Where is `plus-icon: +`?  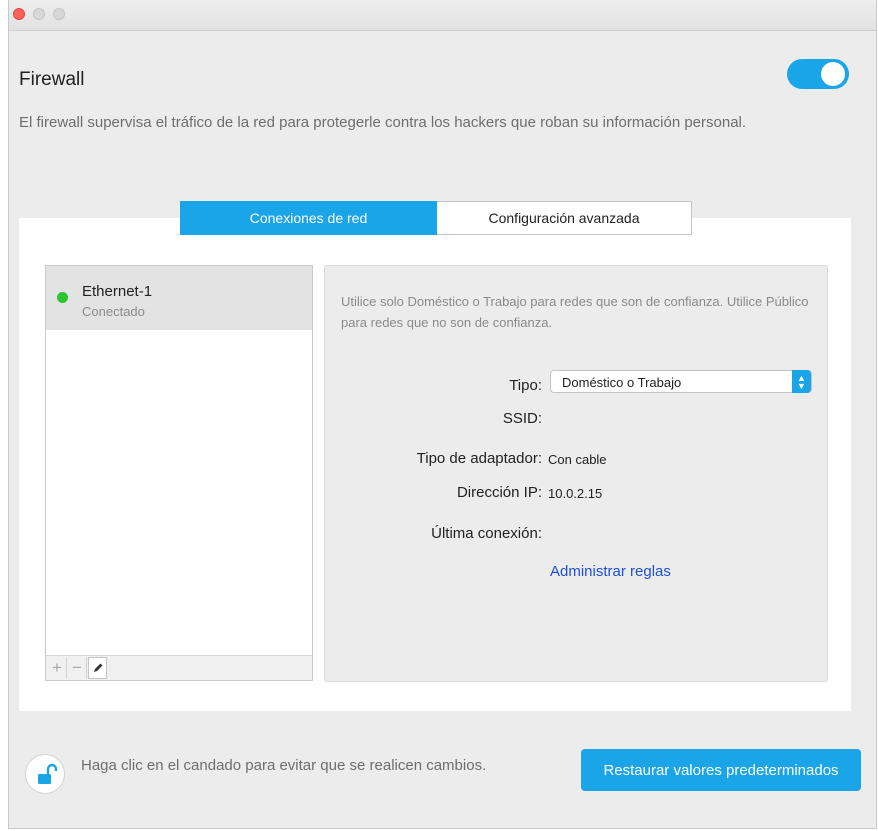
plus-icon: + is located at coordinates (57, 668).